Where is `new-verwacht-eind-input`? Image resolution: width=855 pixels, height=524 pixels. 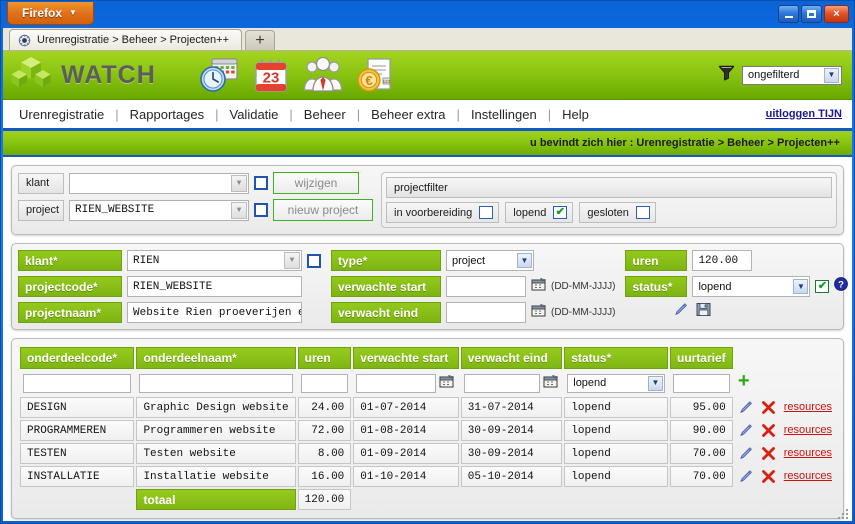
new-verwacht-eind-input is located at coordinates (501, 383).